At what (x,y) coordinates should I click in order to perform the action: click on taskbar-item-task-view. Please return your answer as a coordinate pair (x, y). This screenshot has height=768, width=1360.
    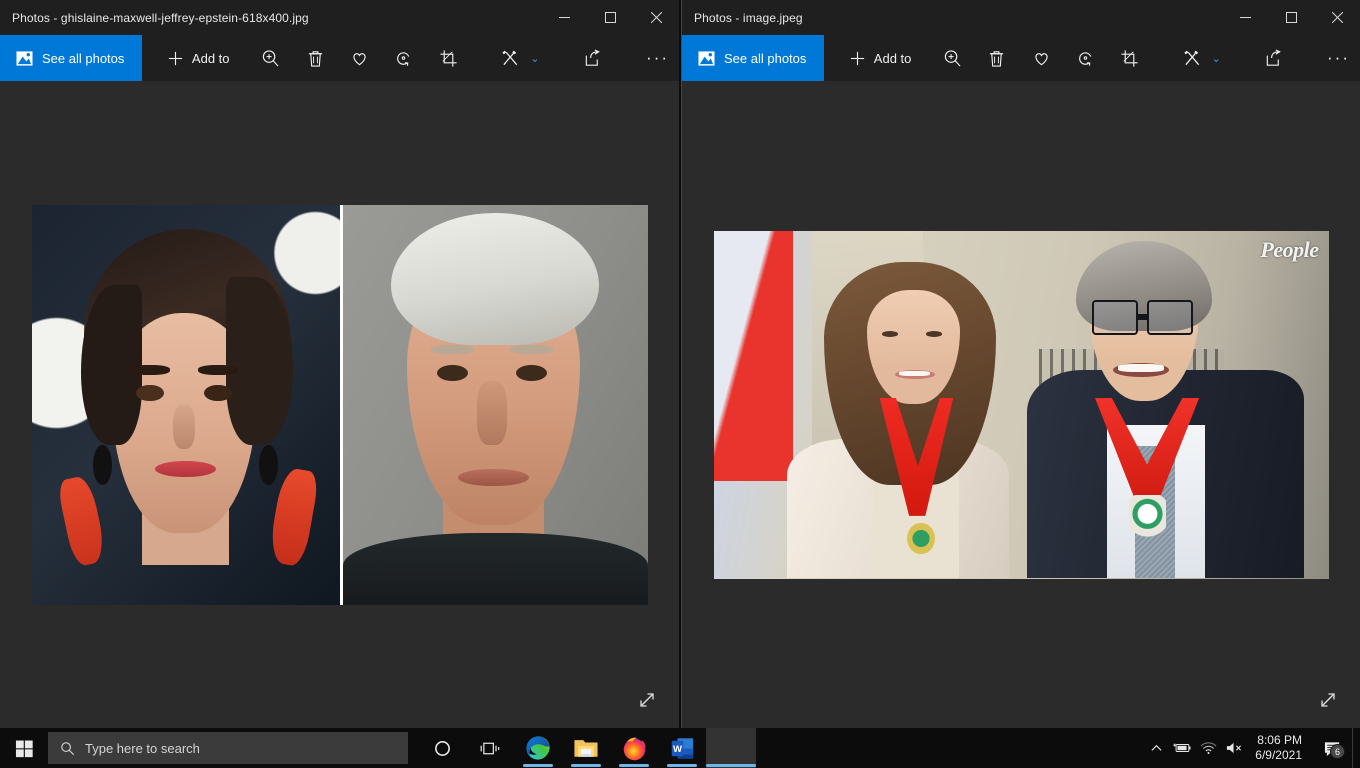
    Looking at the image, I should click on (490, 748).